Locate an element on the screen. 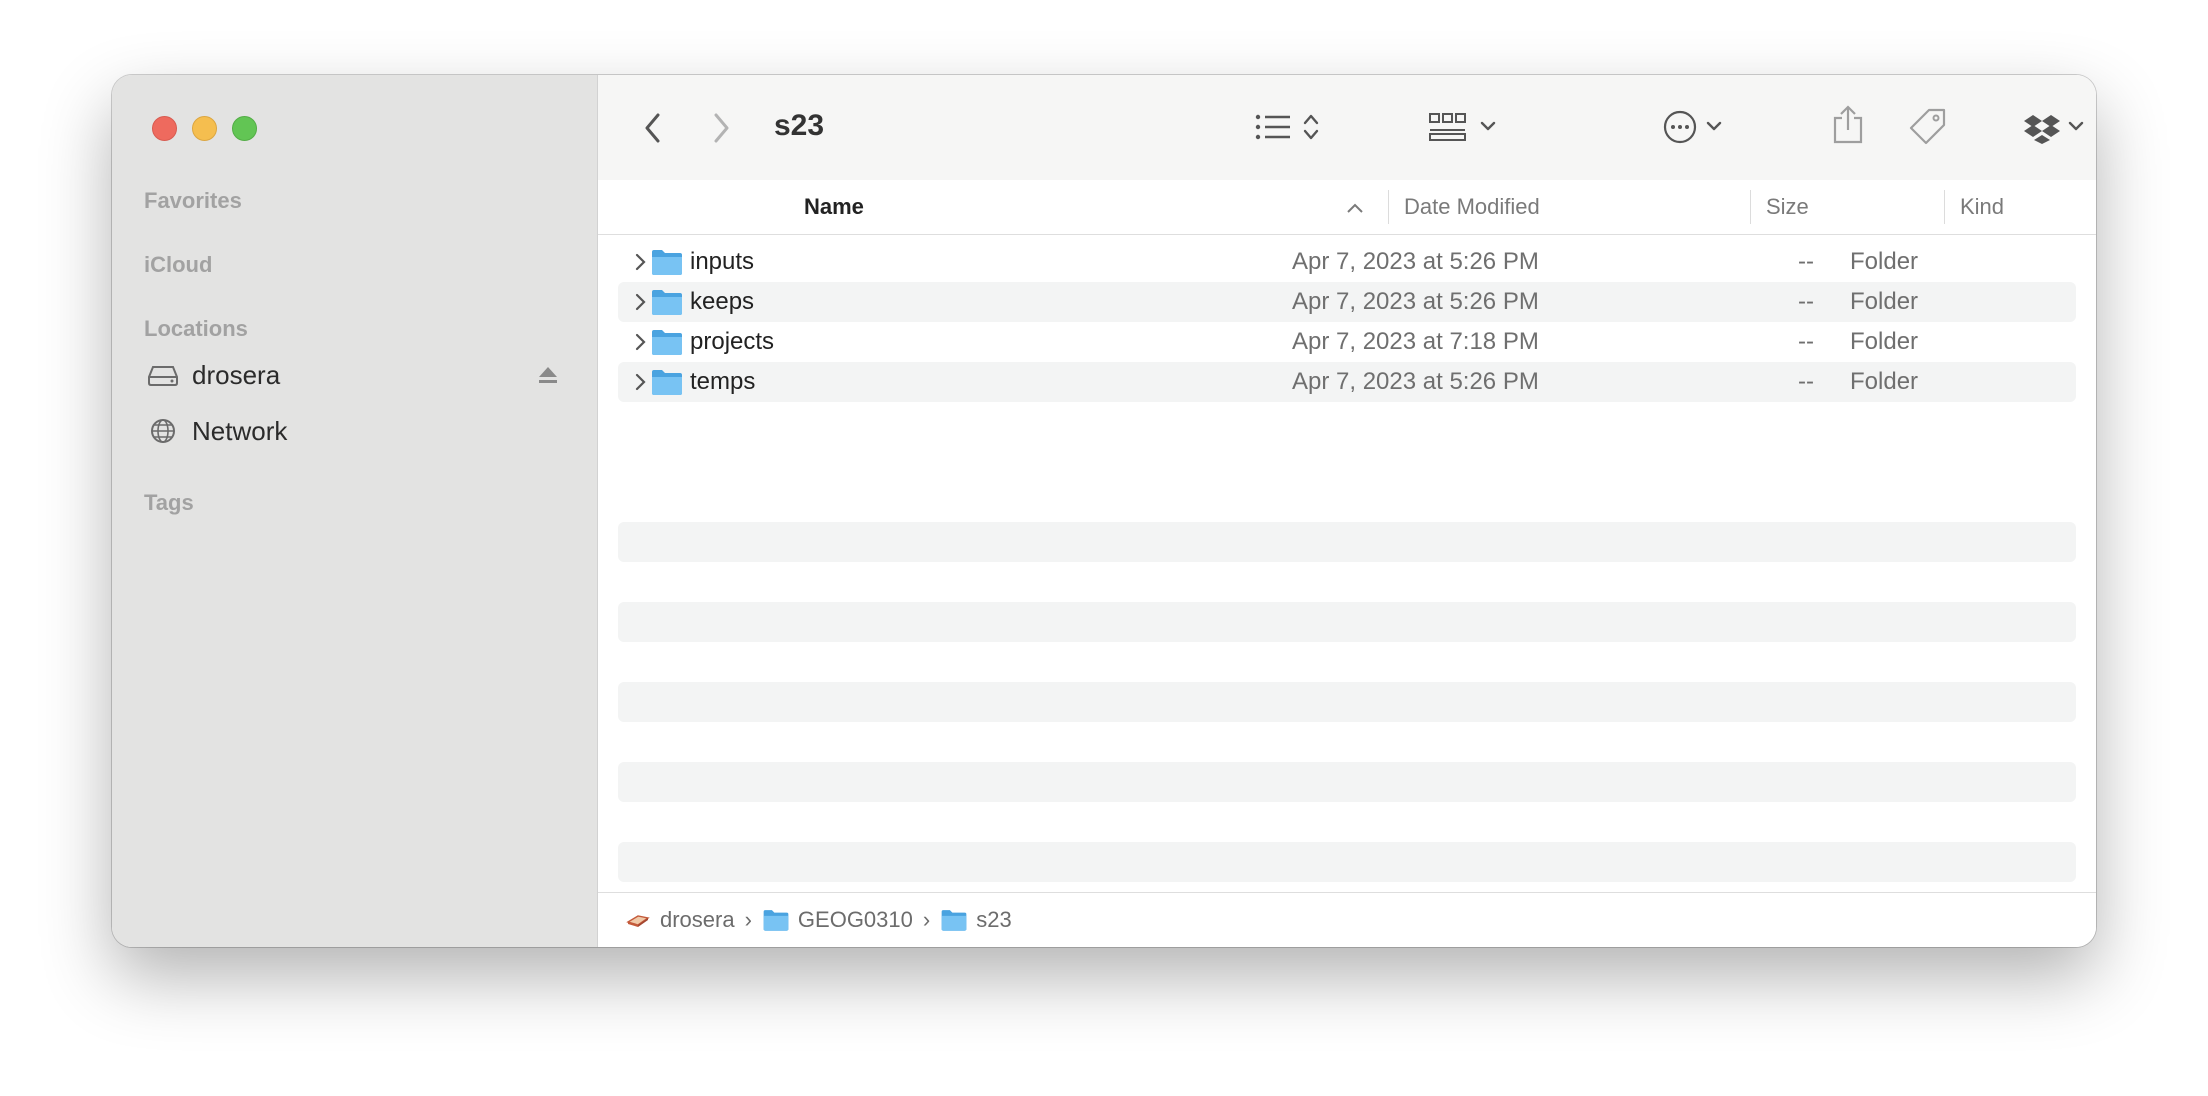 The height and width of the screenshot is (1096, 2208). toolbar: s23 is located at coordinates (1347, 128).